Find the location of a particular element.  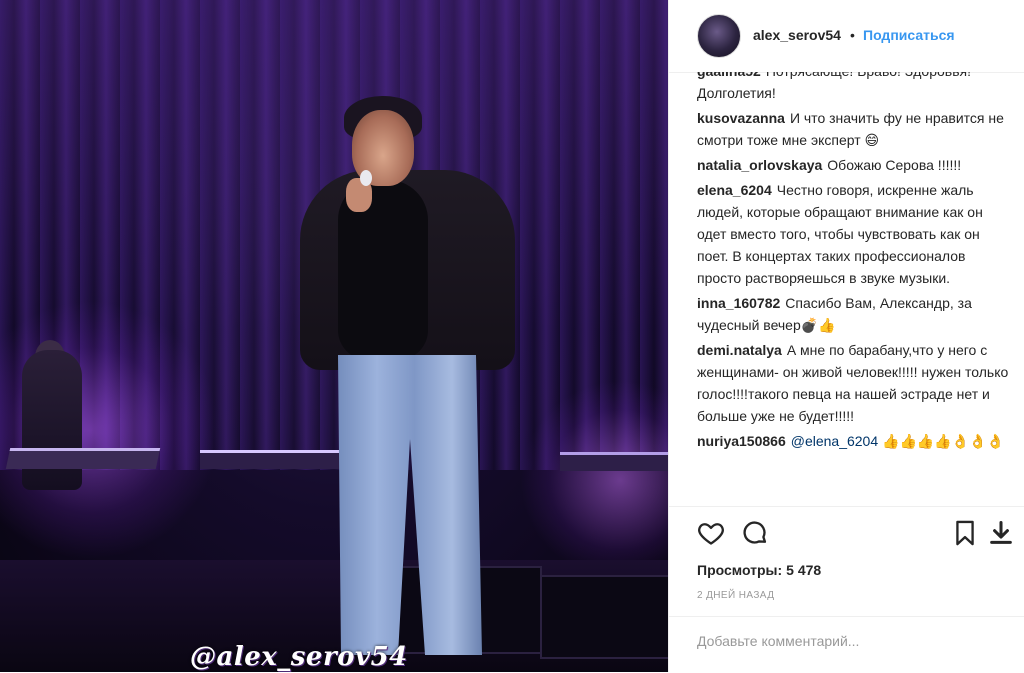

comment-item: natalia_orlovskaya Обожаю Серова !!!!!! is located at coordinates (853, 165).